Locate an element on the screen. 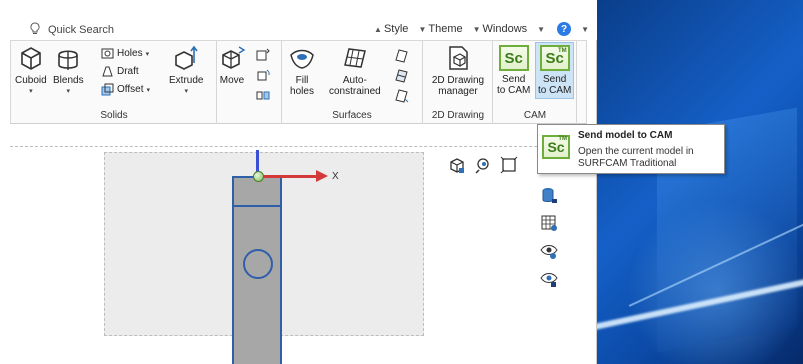  offset-icon is located at coordinates (107, 89).